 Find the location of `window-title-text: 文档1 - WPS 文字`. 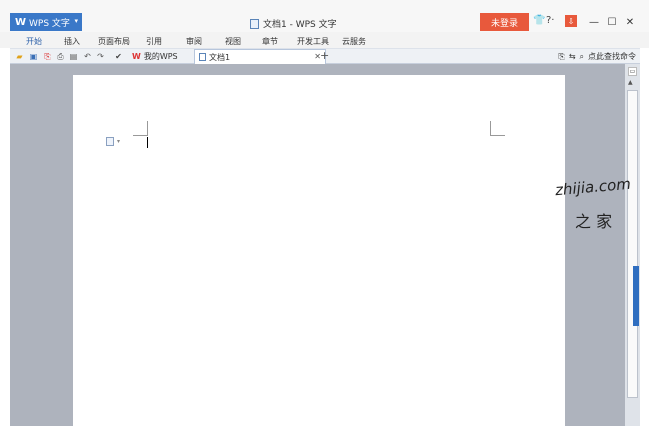

window-title-text: 文档1 - WPS 文字 is located at coordinates (300, 25).